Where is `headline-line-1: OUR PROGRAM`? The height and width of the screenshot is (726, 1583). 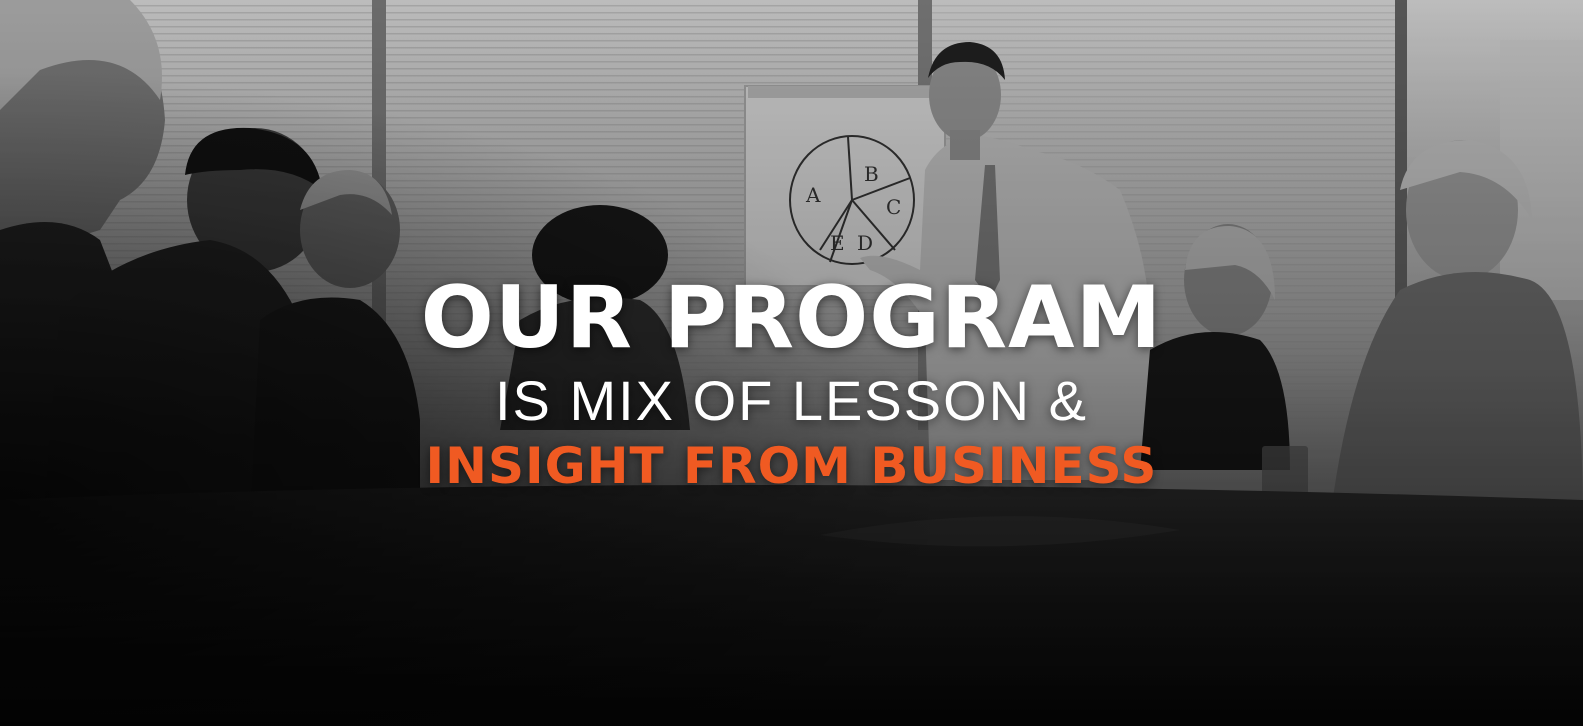 headline-line-1: OUR PROGRAM is located at coordinates (791, 318).